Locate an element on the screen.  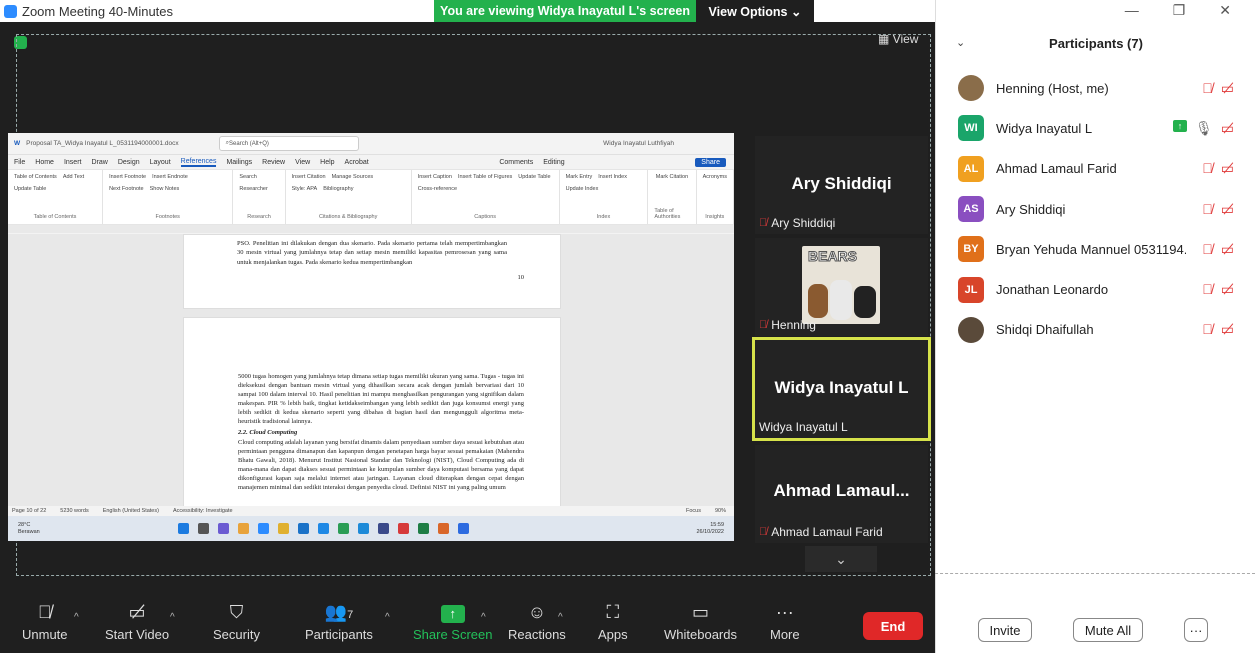
video-tile: Ary Shiddiqi 🎙̸ Ary Shiddiqi is located at coordinates (841, 185).